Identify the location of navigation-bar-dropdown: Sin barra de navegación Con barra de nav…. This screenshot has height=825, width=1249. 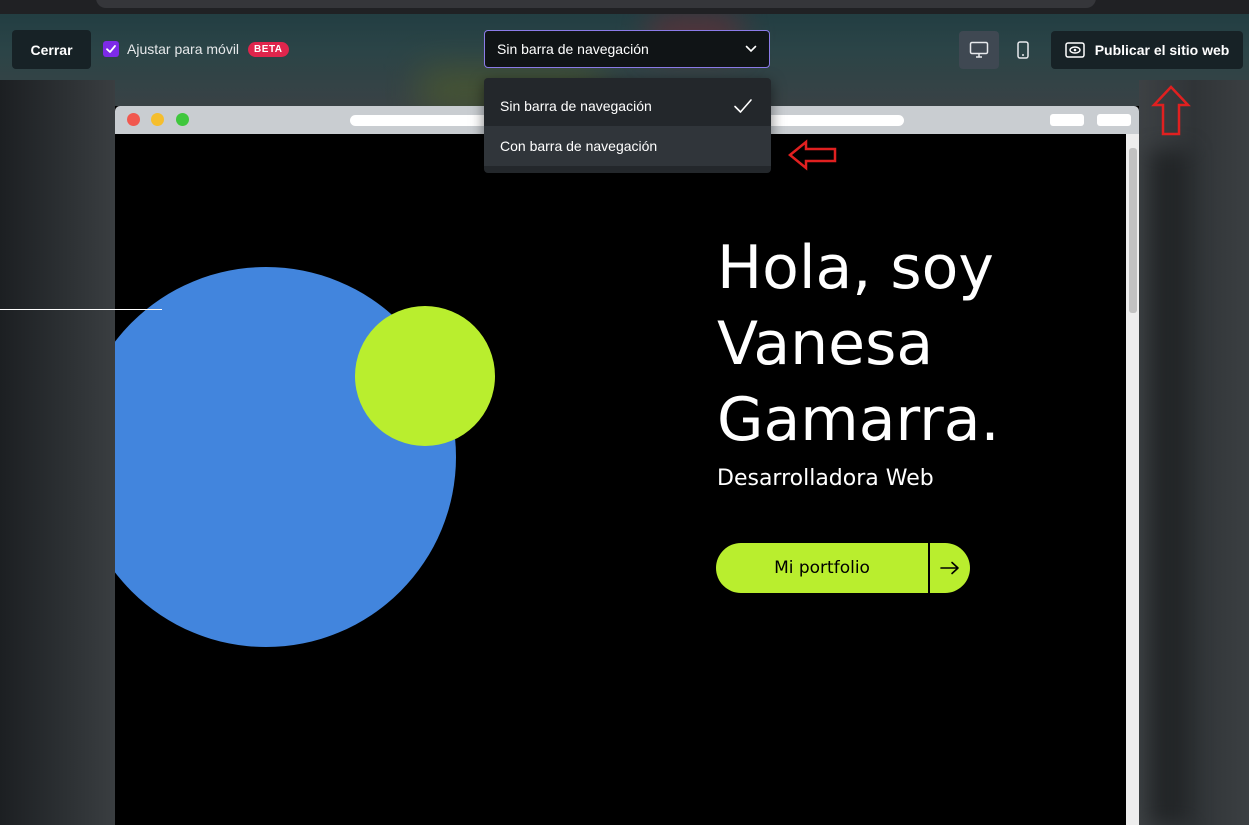
(627, 125).